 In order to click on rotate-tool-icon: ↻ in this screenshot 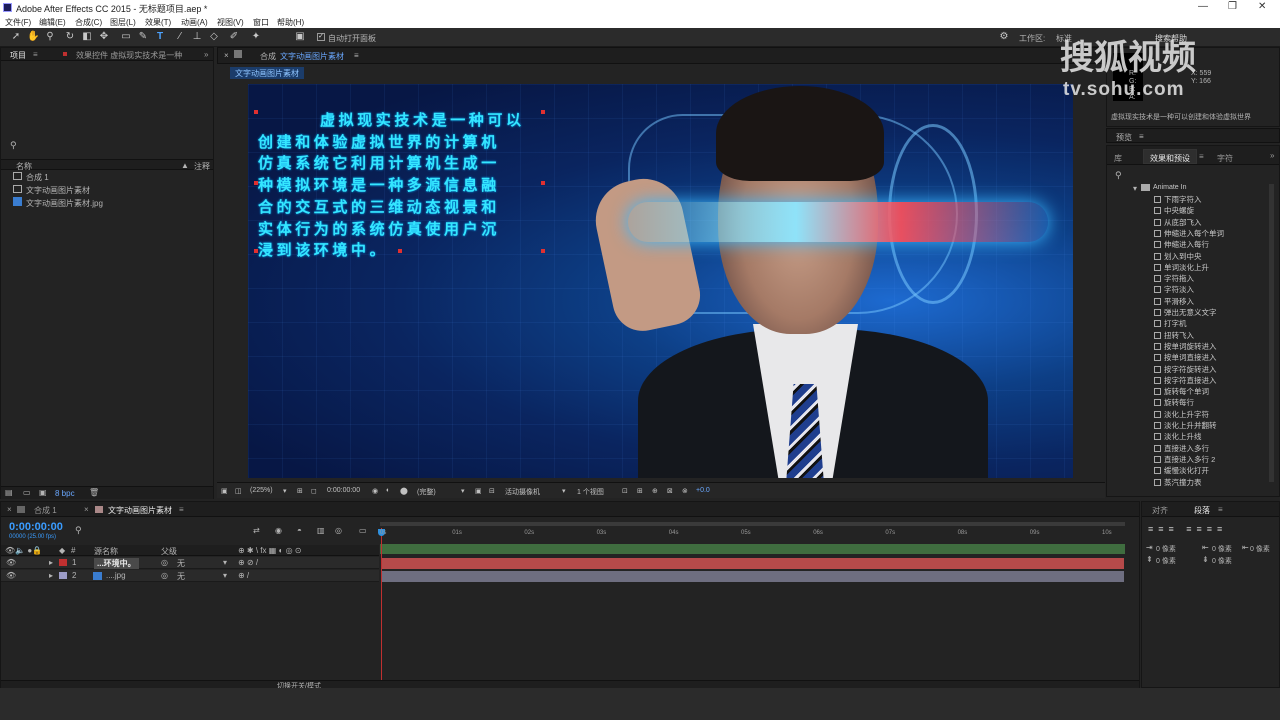, I will do `click(70, 37)`.